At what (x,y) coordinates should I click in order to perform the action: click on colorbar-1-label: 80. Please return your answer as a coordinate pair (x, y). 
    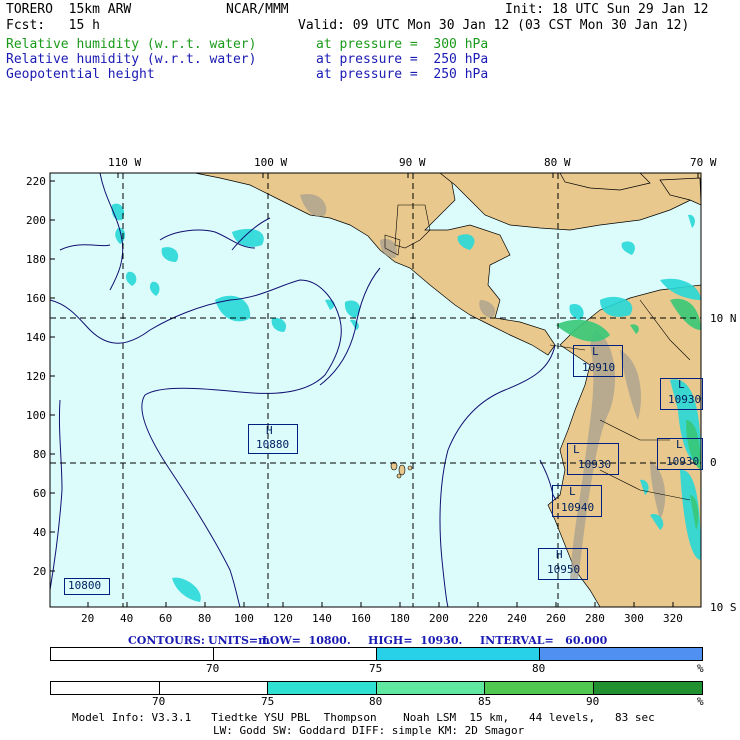
    Looking at the image, I should click on (539, 668).